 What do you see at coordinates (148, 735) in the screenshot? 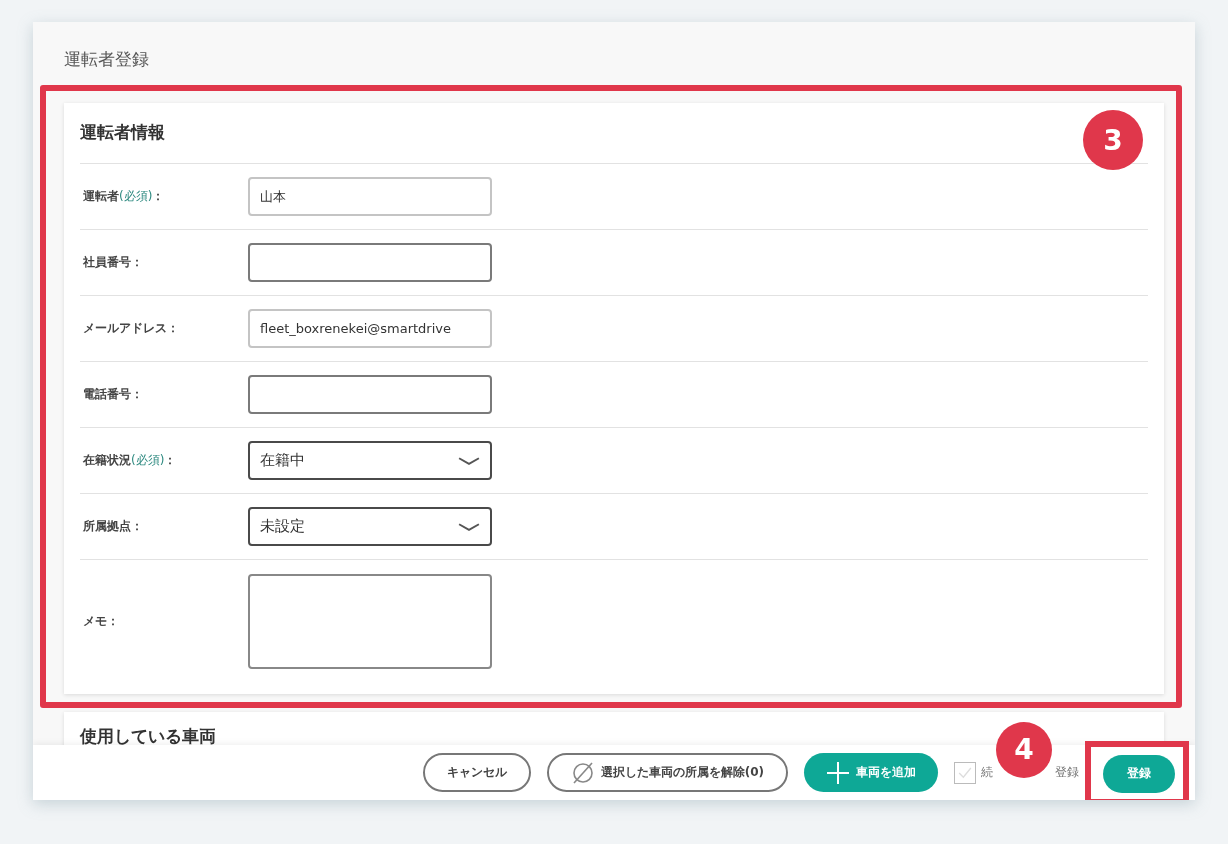
I see `section-heading: 使用している車両` at bounding box center [148, 735].